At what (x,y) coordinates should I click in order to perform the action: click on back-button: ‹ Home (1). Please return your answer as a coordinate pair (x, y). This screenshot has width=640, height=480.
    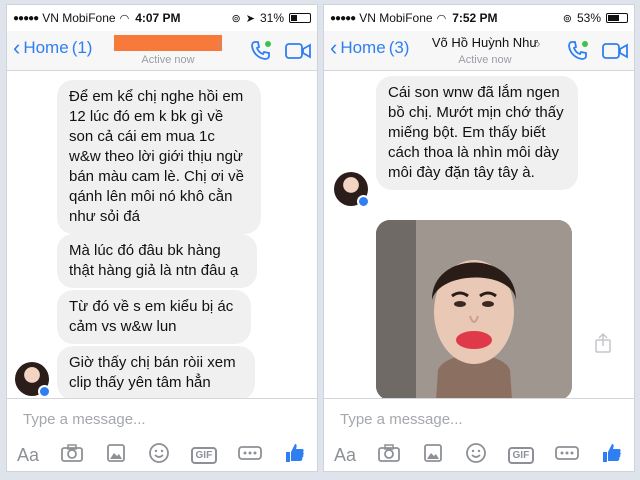
    Looking at the image, I should click on (52, 48).